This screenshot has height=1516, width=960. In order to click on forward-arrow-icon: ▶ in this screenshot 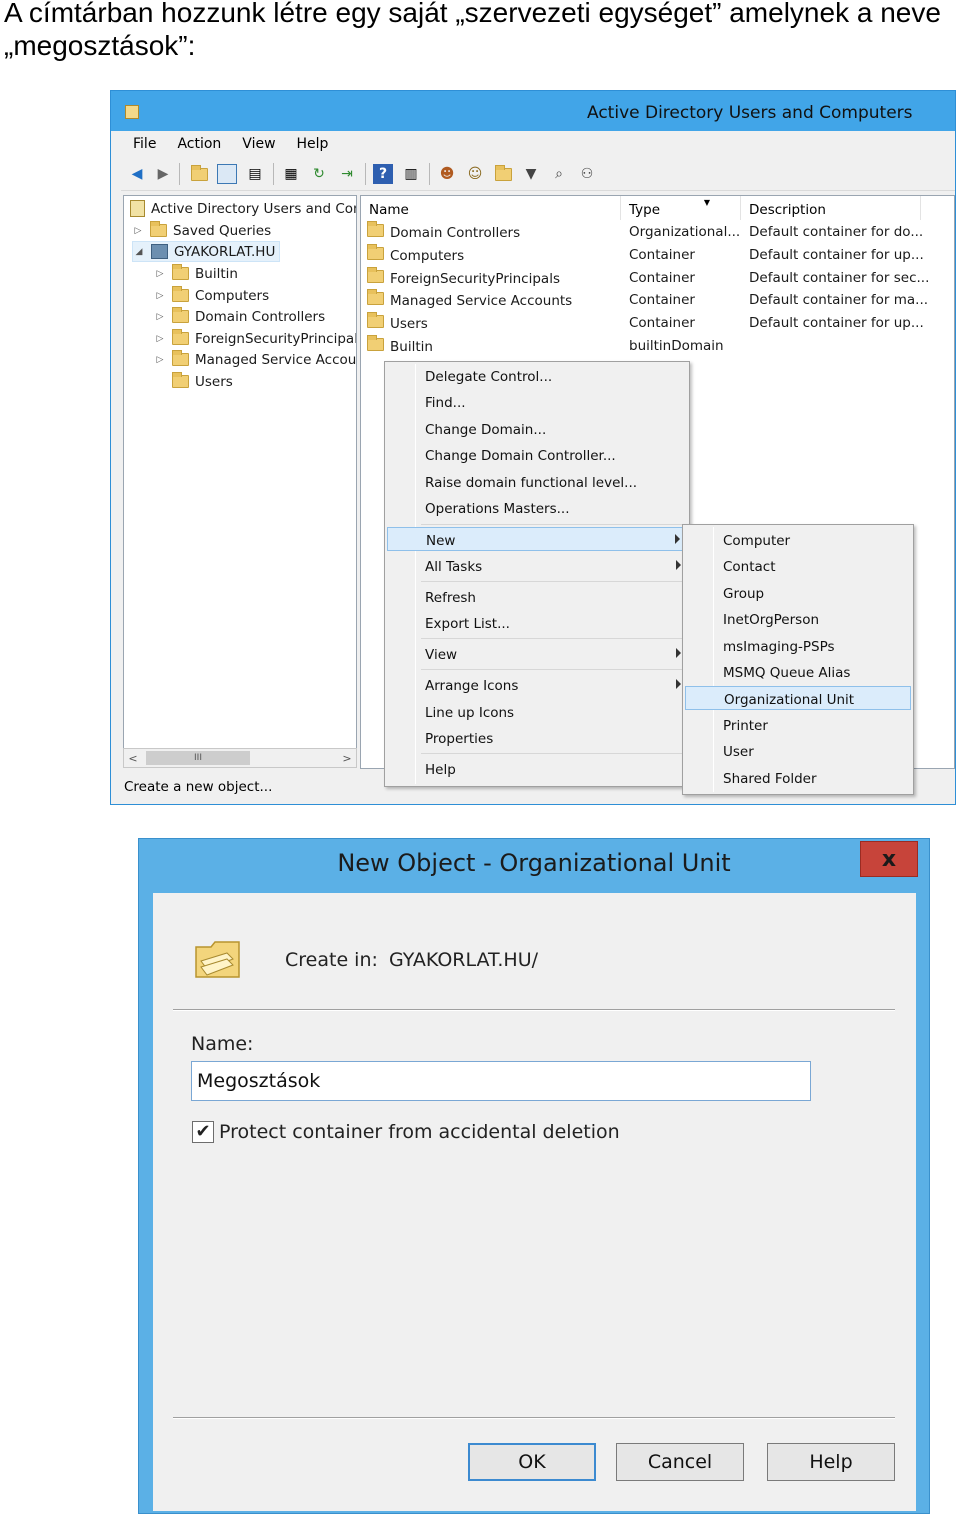, I will do `click(163, 174)`.